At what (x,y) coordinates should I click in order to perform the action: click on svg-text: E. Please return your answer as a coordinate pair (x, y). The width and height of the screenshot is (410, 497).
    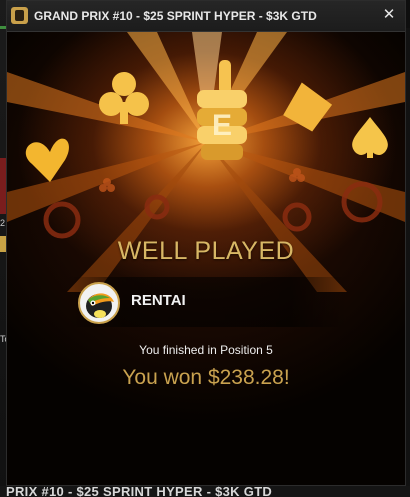
    Looking at the image, I should click on (222, 125).